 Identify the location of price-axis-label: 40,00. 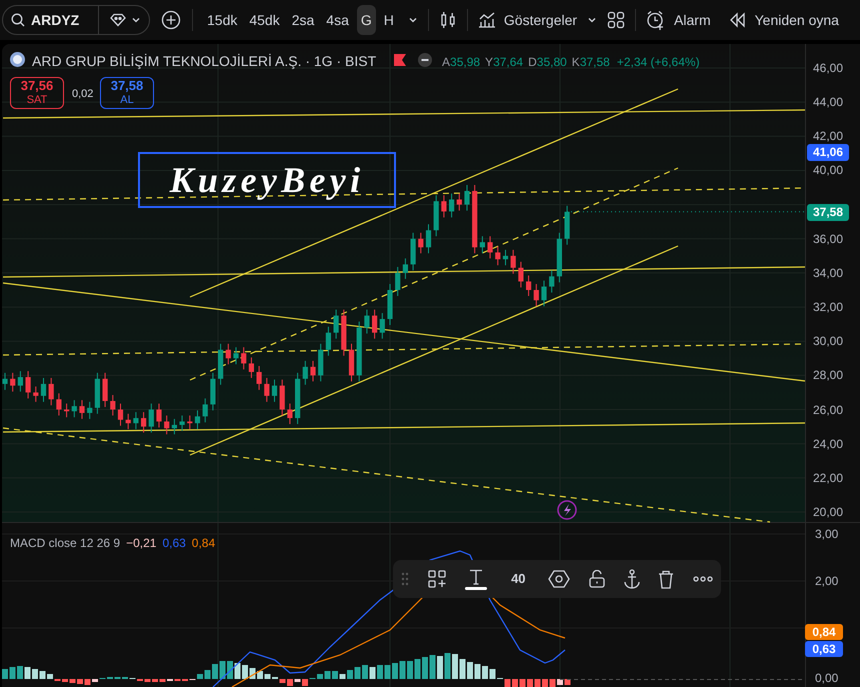
(828, 170).